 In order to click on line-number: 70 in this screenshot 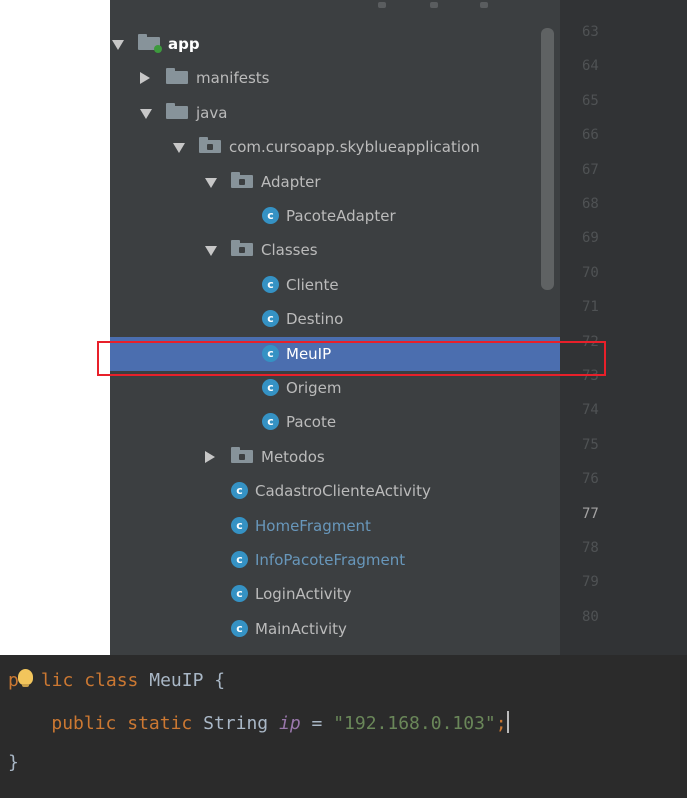, I will do `click(590, 272)`.